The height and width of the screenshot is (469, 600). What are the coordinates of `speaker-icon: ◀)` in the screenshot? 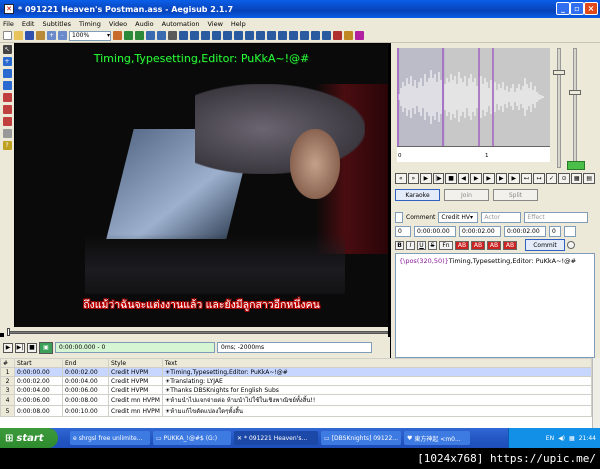 It's located at (561, 438).